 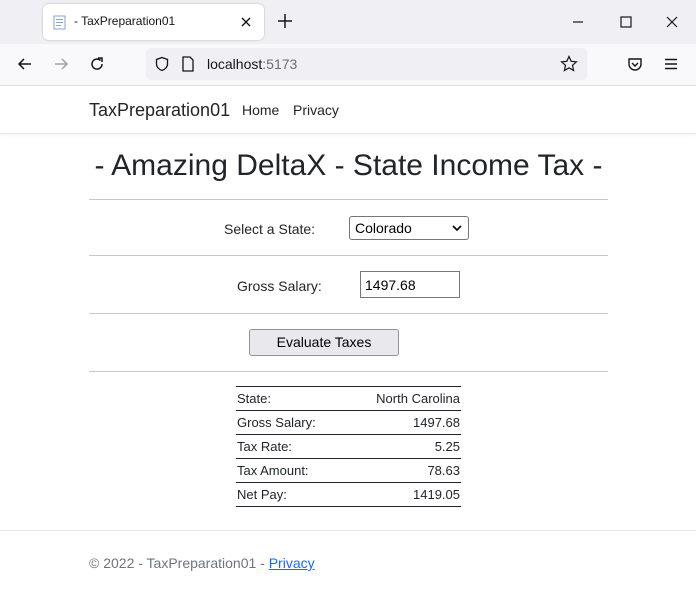 What do you see at coordinates (162, 64) in the screenshot?
I see `shield-icon` at bounding box center [162, 64].